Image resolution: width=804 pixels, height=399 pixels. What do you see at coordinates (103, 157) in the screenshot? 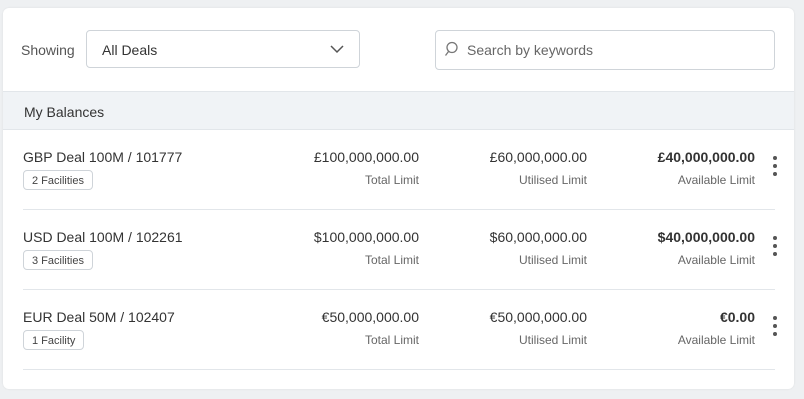
I see `deal-name: GBP Deal 100M / 101777` at bounding box center [103, 157].